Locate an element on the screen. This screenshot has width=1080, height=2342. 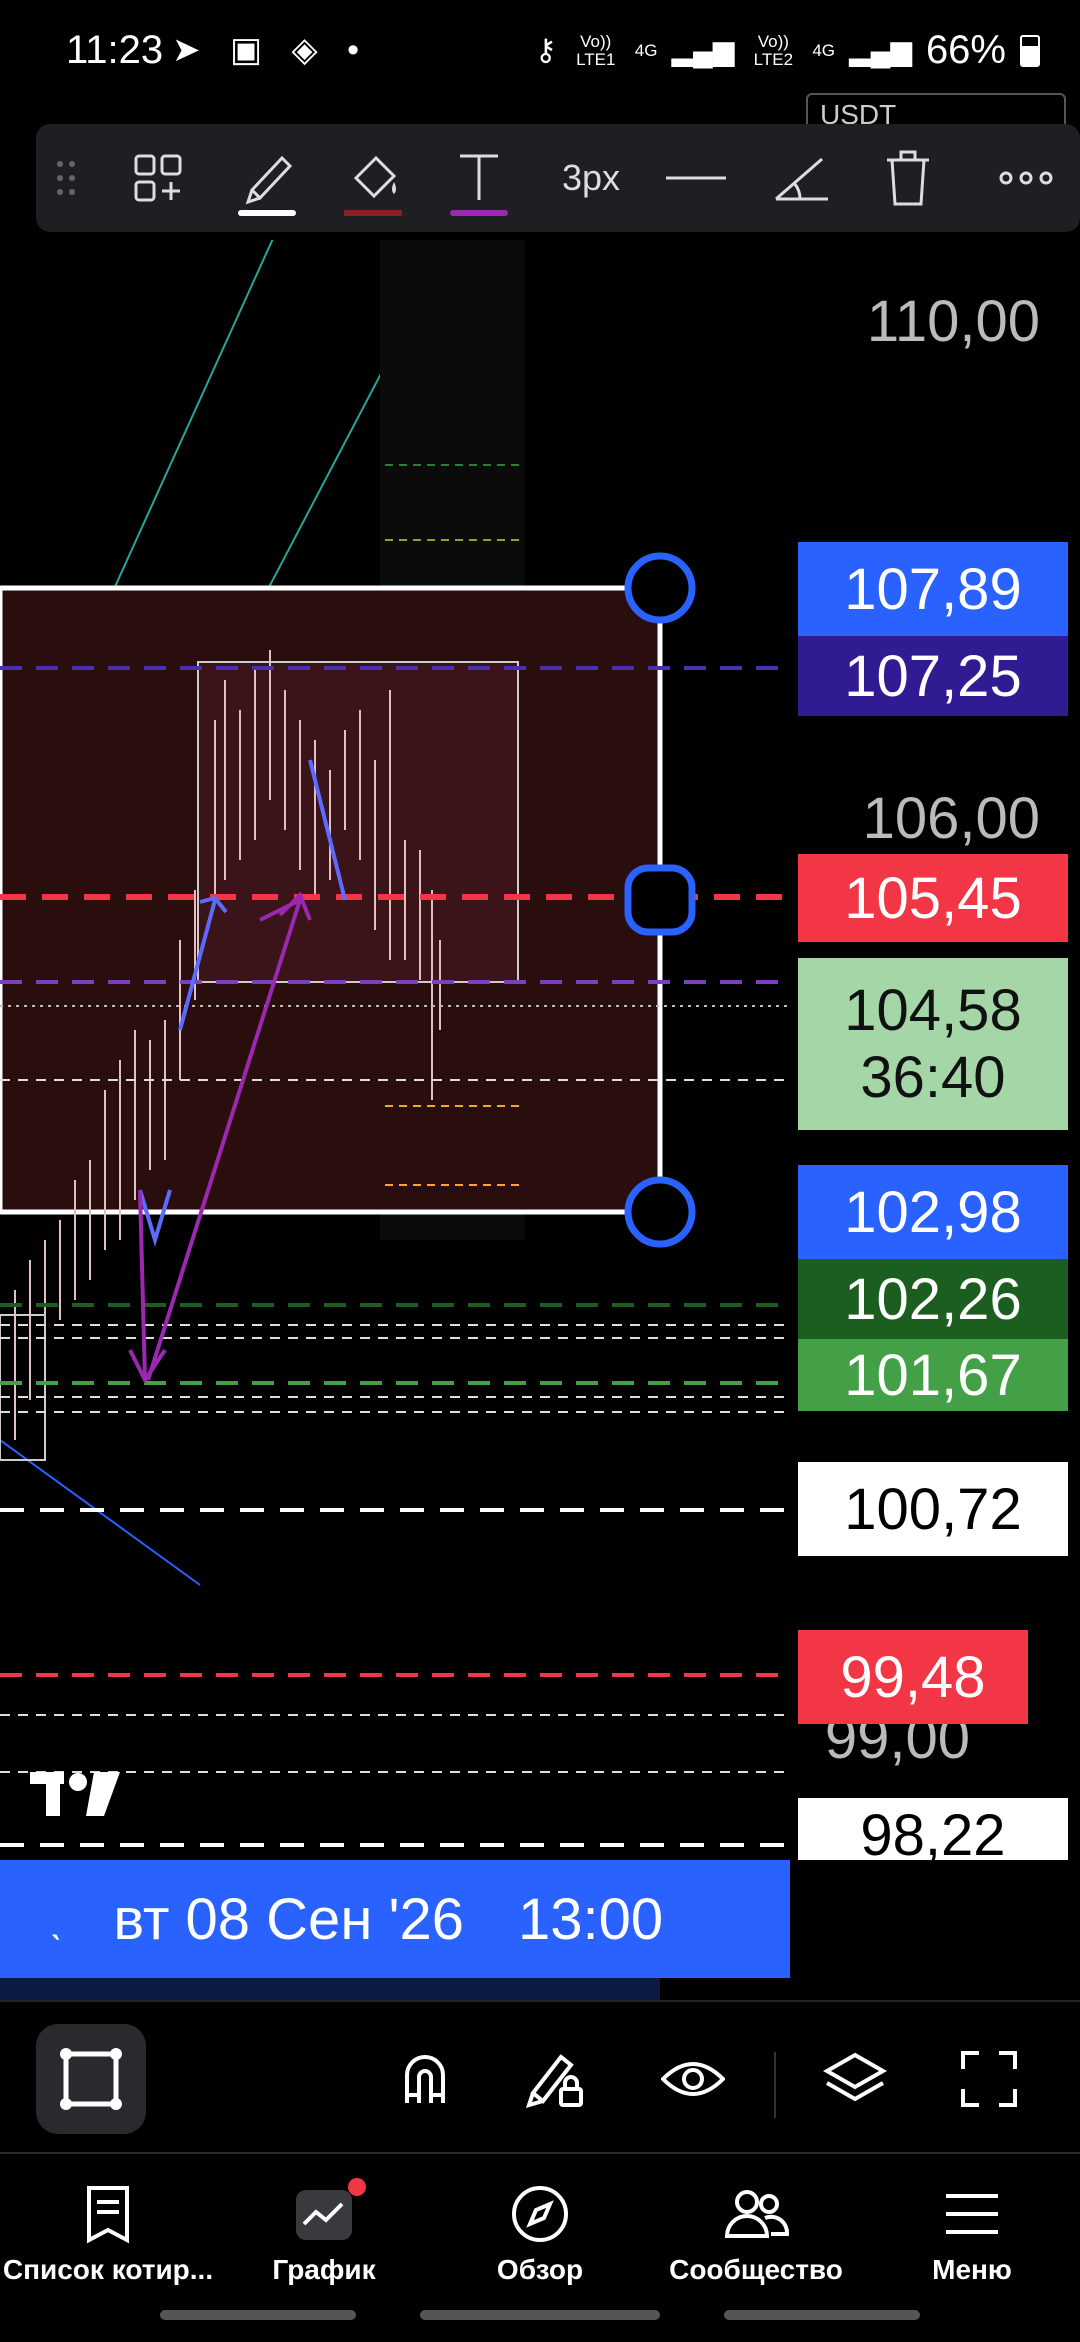
price-tag-value: 102,98 is located at coordinates (933, 1212).